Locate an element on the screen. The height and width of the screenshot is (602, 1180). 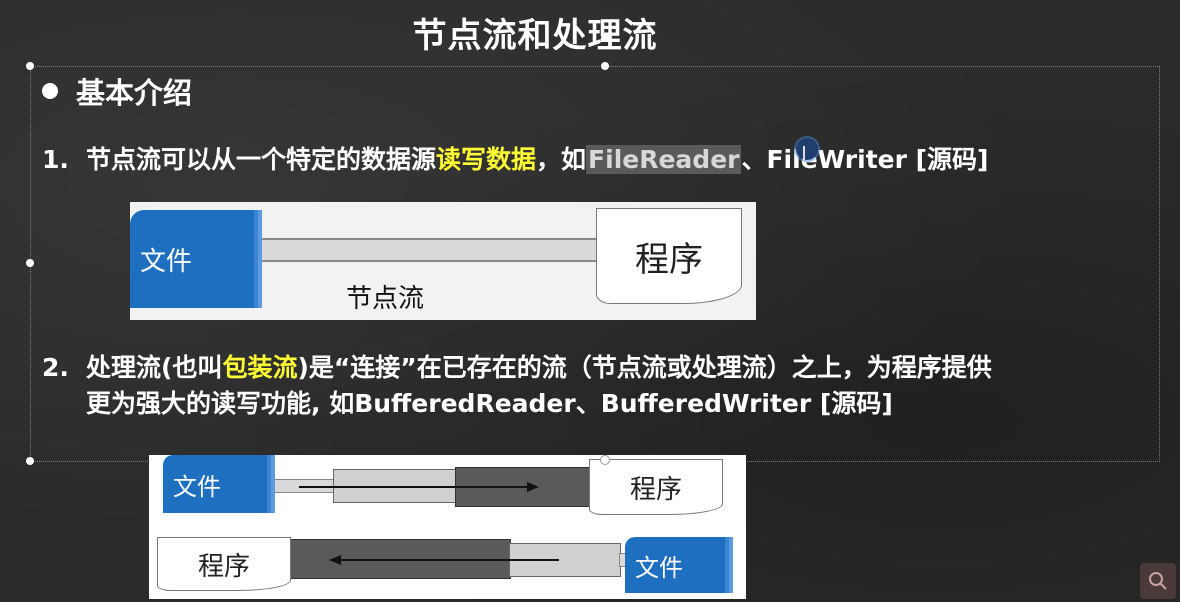
search-icon-glyph is located at coordinates (1158, 581).